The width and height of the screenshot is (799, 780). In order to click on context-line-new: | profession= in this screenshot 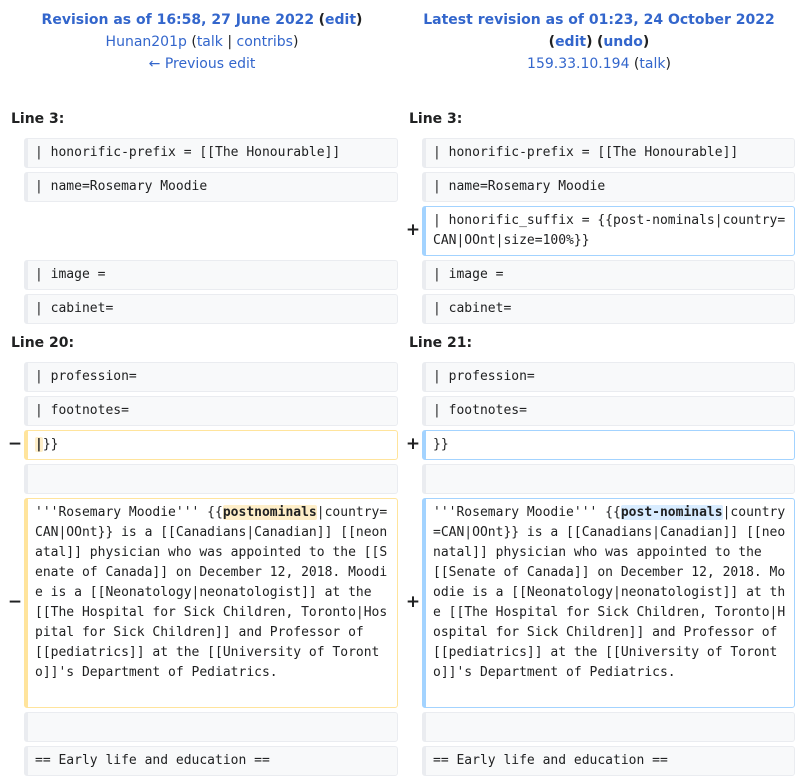, I will do `click(608, 377)`.